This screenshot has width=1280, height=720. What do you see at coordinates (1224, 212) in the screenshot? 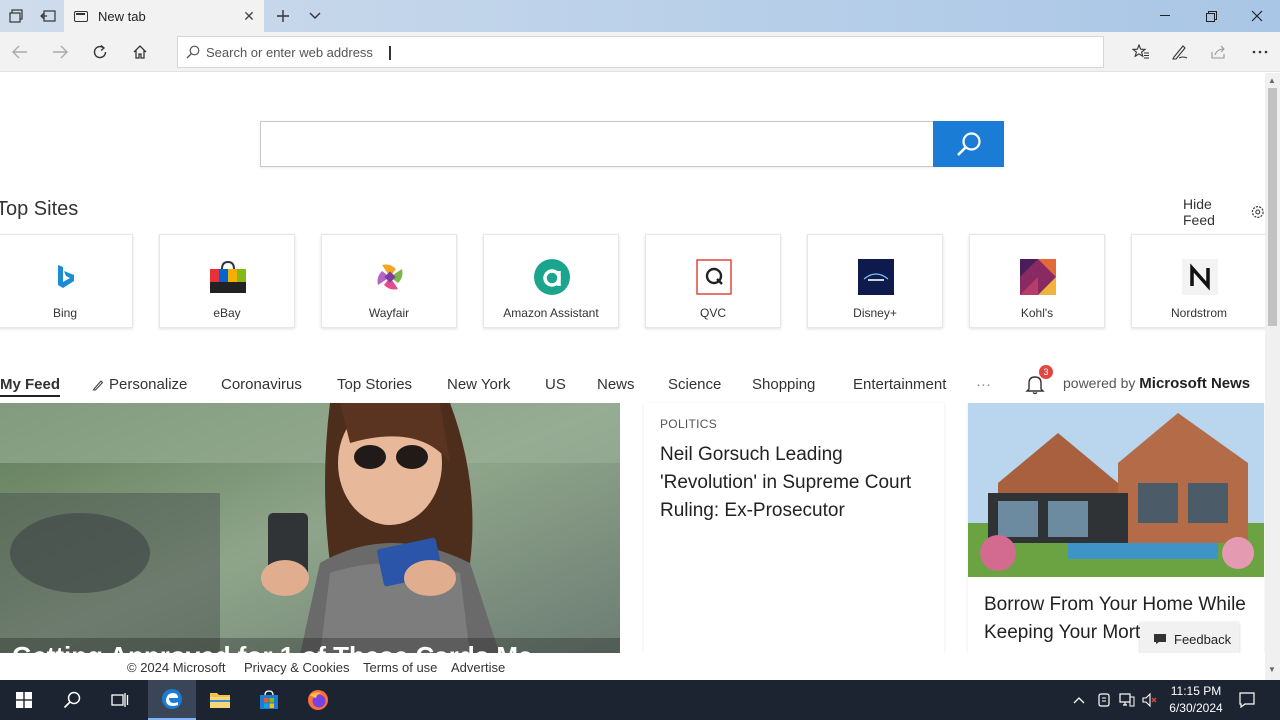
I see `hide-feed-button: Hide Feed` at bounding box center [1224, 212].